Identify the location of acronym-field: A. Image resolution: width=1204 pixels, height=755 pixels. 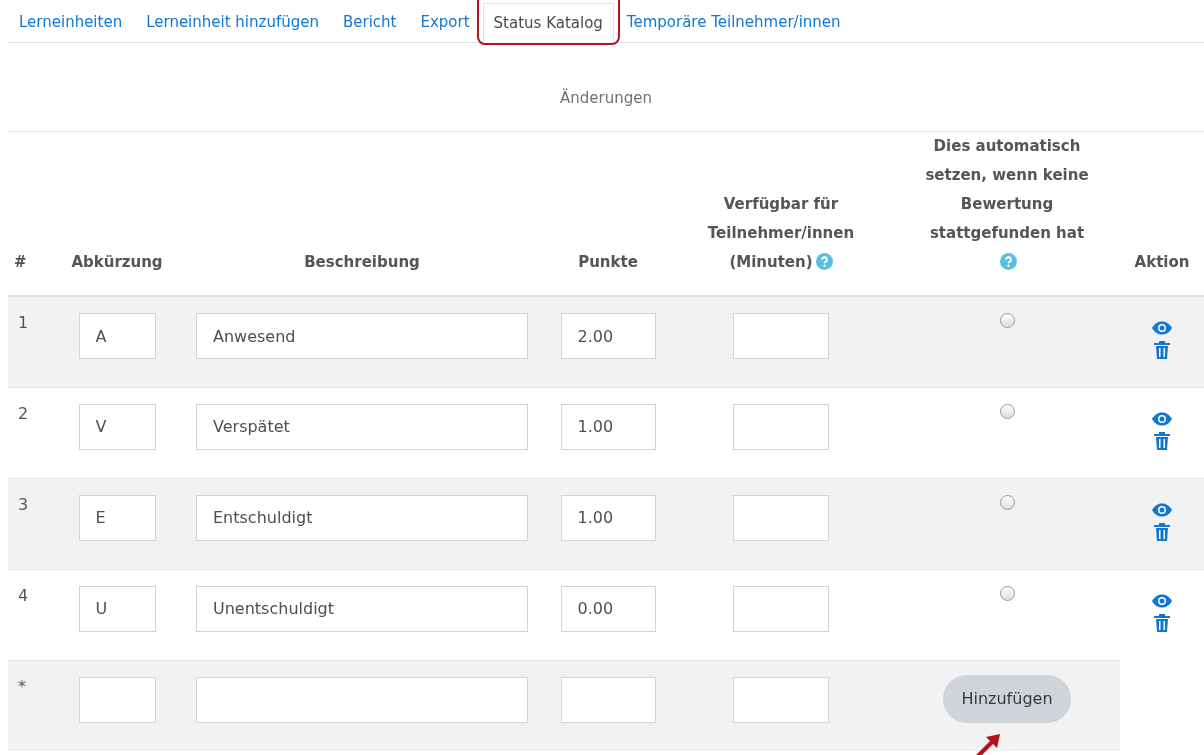
(117, 336).